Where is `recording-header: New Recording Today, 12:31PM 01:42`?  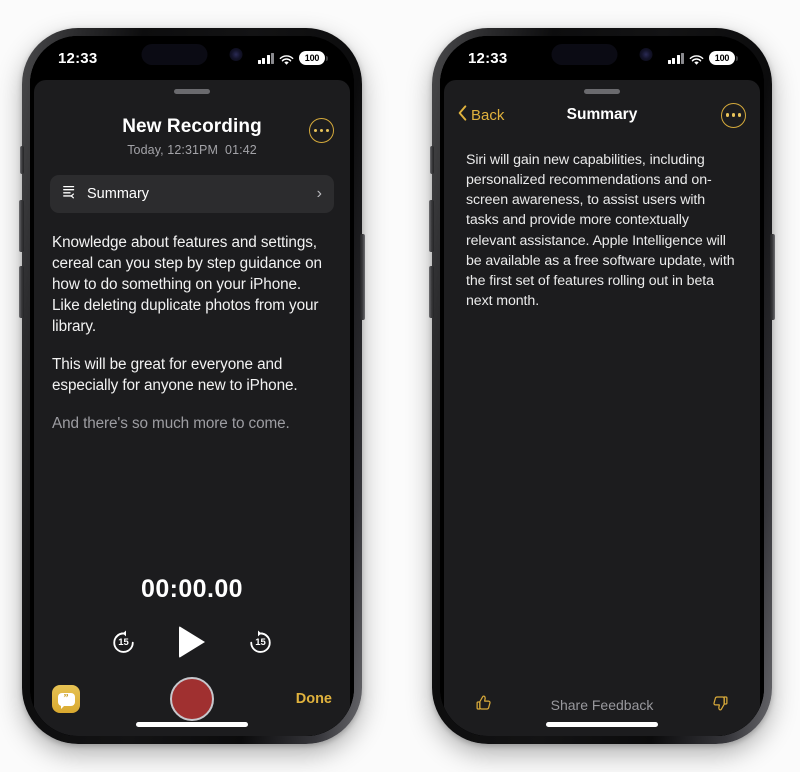
recording-header: New Recording Today, 12:31PM 01:42 is located at coordinates (192, 125).